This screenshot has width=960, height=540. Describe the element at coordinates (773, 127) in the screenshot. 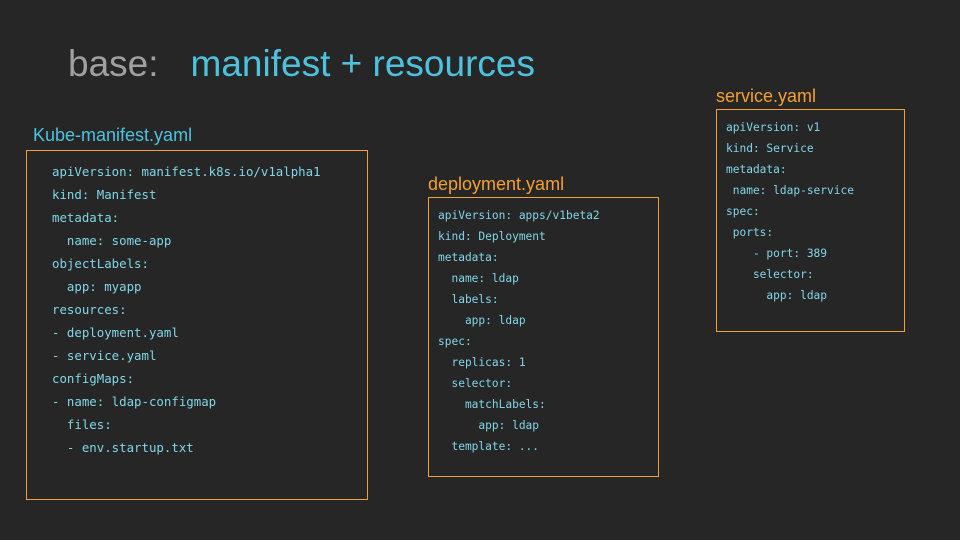

I see `code-line: apiVersion: v1` at that location.